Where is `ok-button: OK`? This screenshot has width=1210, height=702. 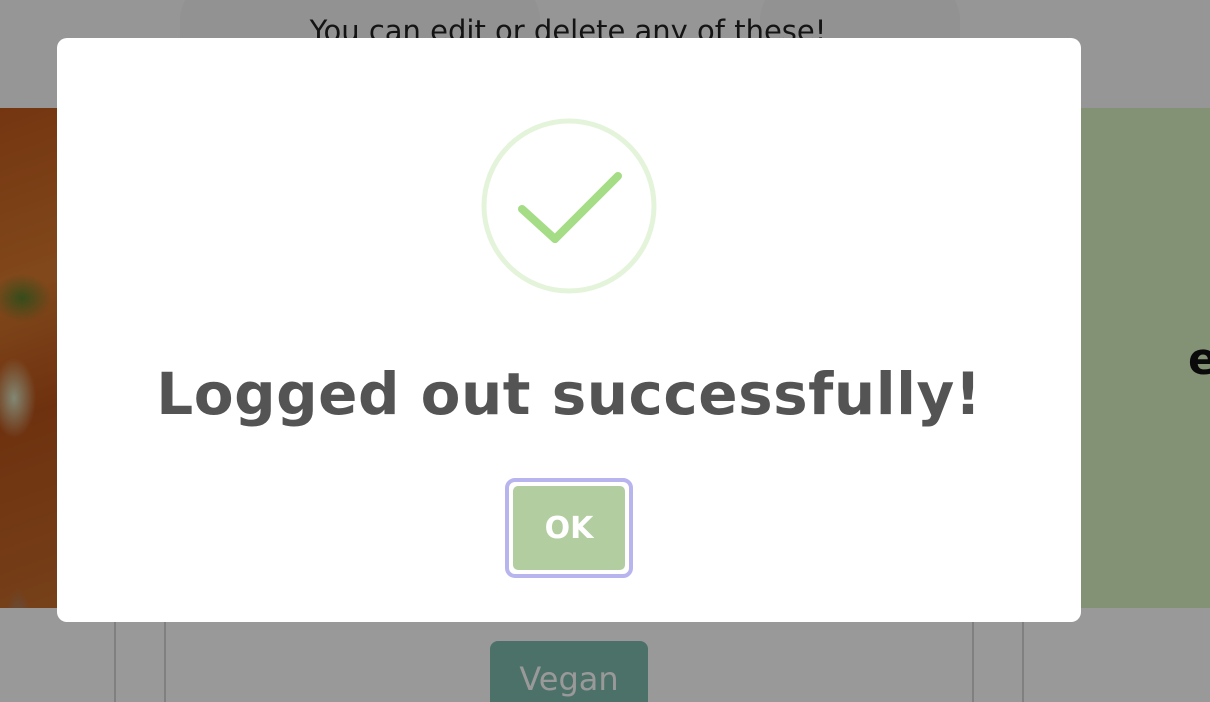 ok-button: OK is located at coordinates (569, 528).